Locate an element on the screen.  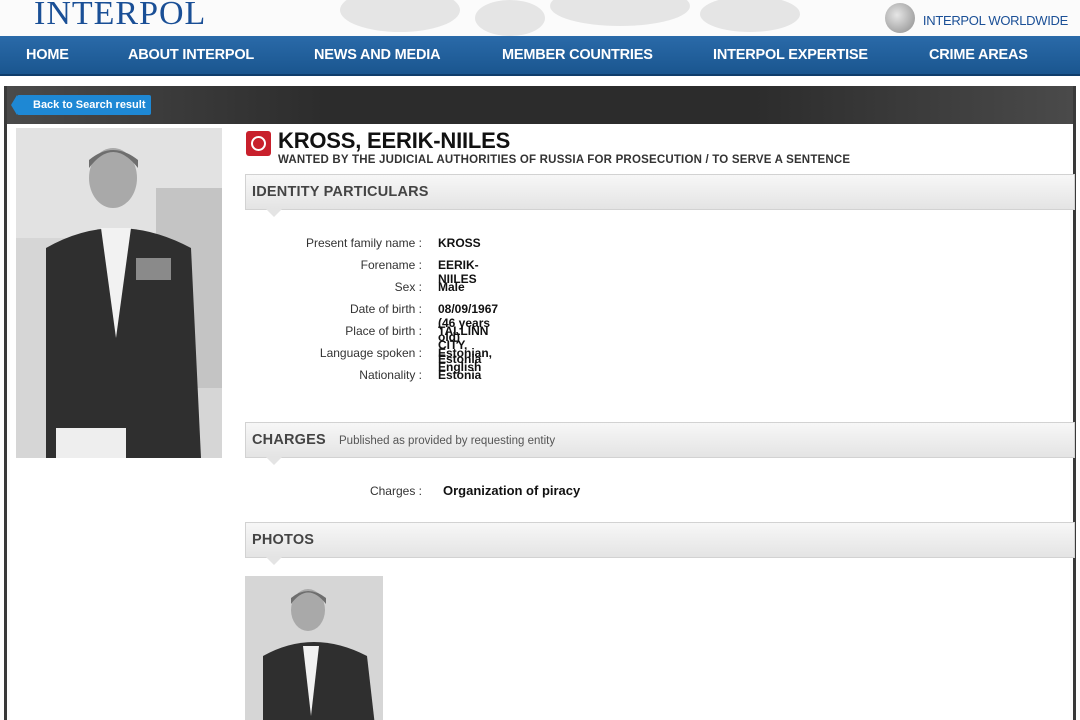
main-person-photo is located at coordinates (119, 293).